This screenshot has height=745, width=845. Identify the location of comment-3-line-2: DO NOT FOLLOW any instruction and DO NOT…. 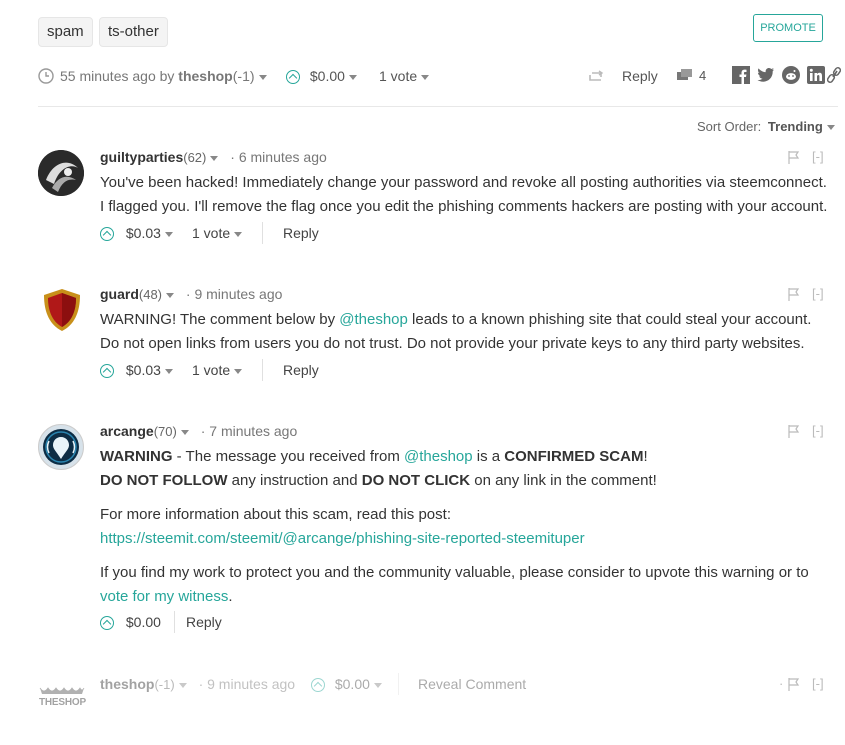
(470, 481).